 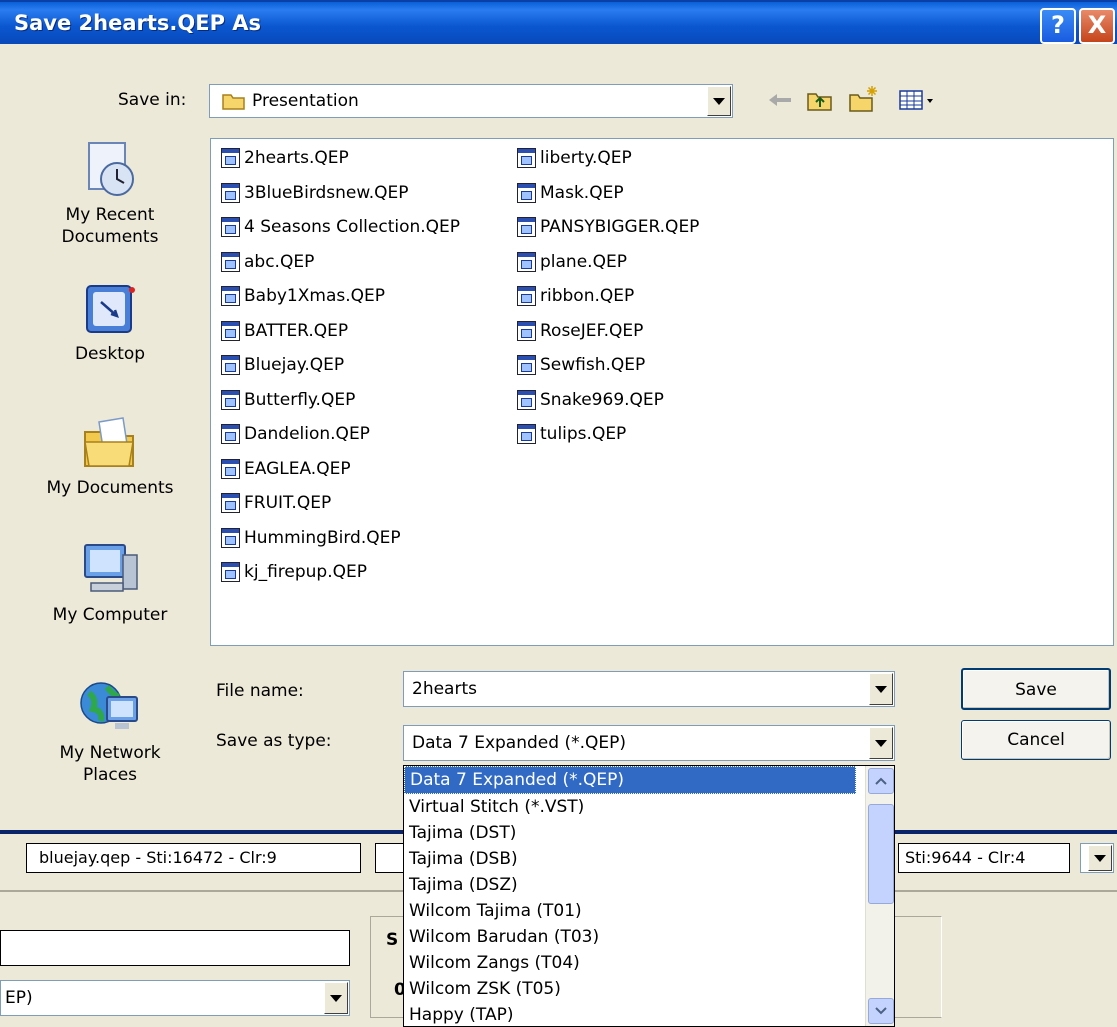 I want to click on save-type-option: Data 7 Expanded (*.QEP), so click(x=630, y=780).